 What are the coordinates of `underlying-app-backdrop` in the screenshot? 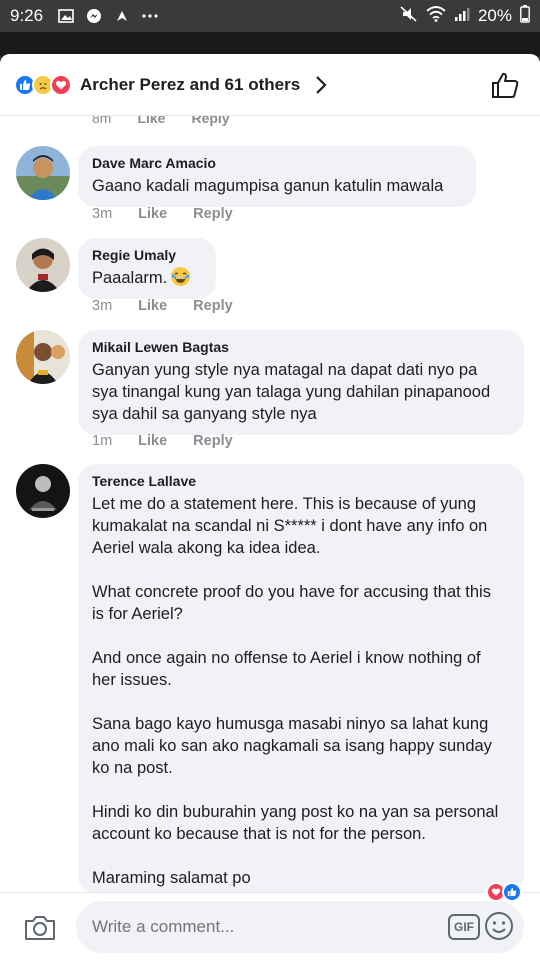 It's located at (270, 44).